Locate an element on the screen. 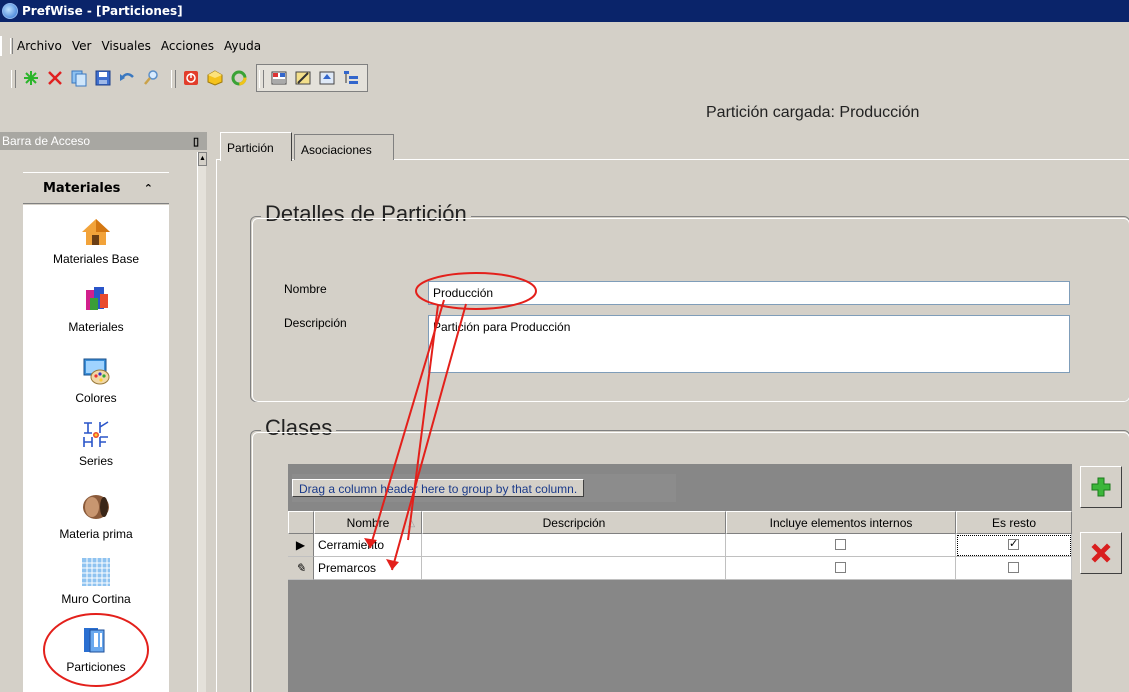  toolbar is located at coordinates (188, 78).